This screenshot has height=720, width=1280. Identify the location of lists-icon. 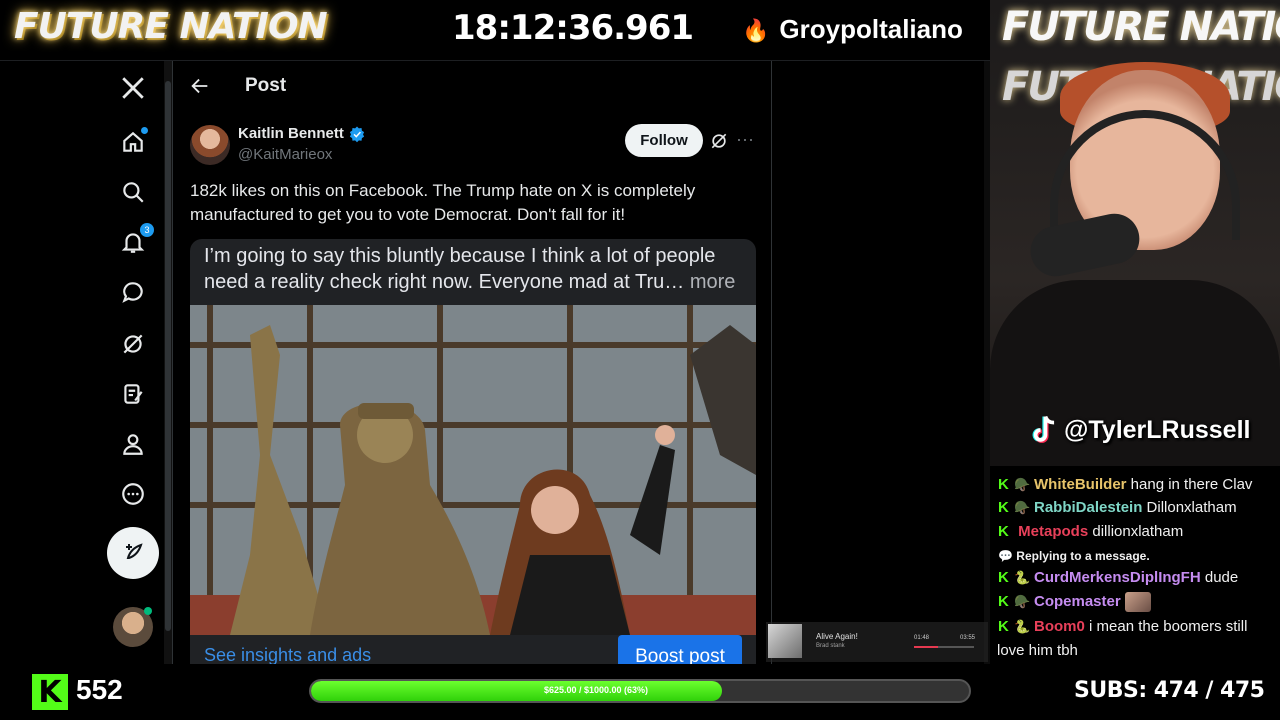
(133, 394).